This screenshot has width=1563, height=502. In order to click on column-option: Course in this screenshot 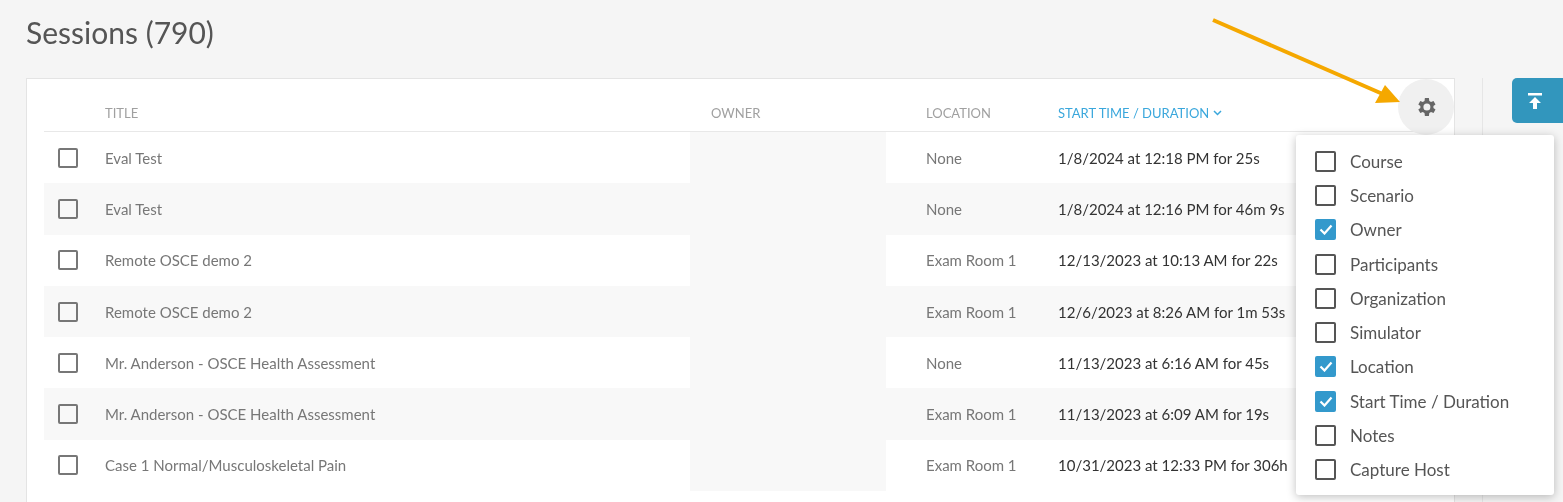, I will do `click(1376, 161)`.